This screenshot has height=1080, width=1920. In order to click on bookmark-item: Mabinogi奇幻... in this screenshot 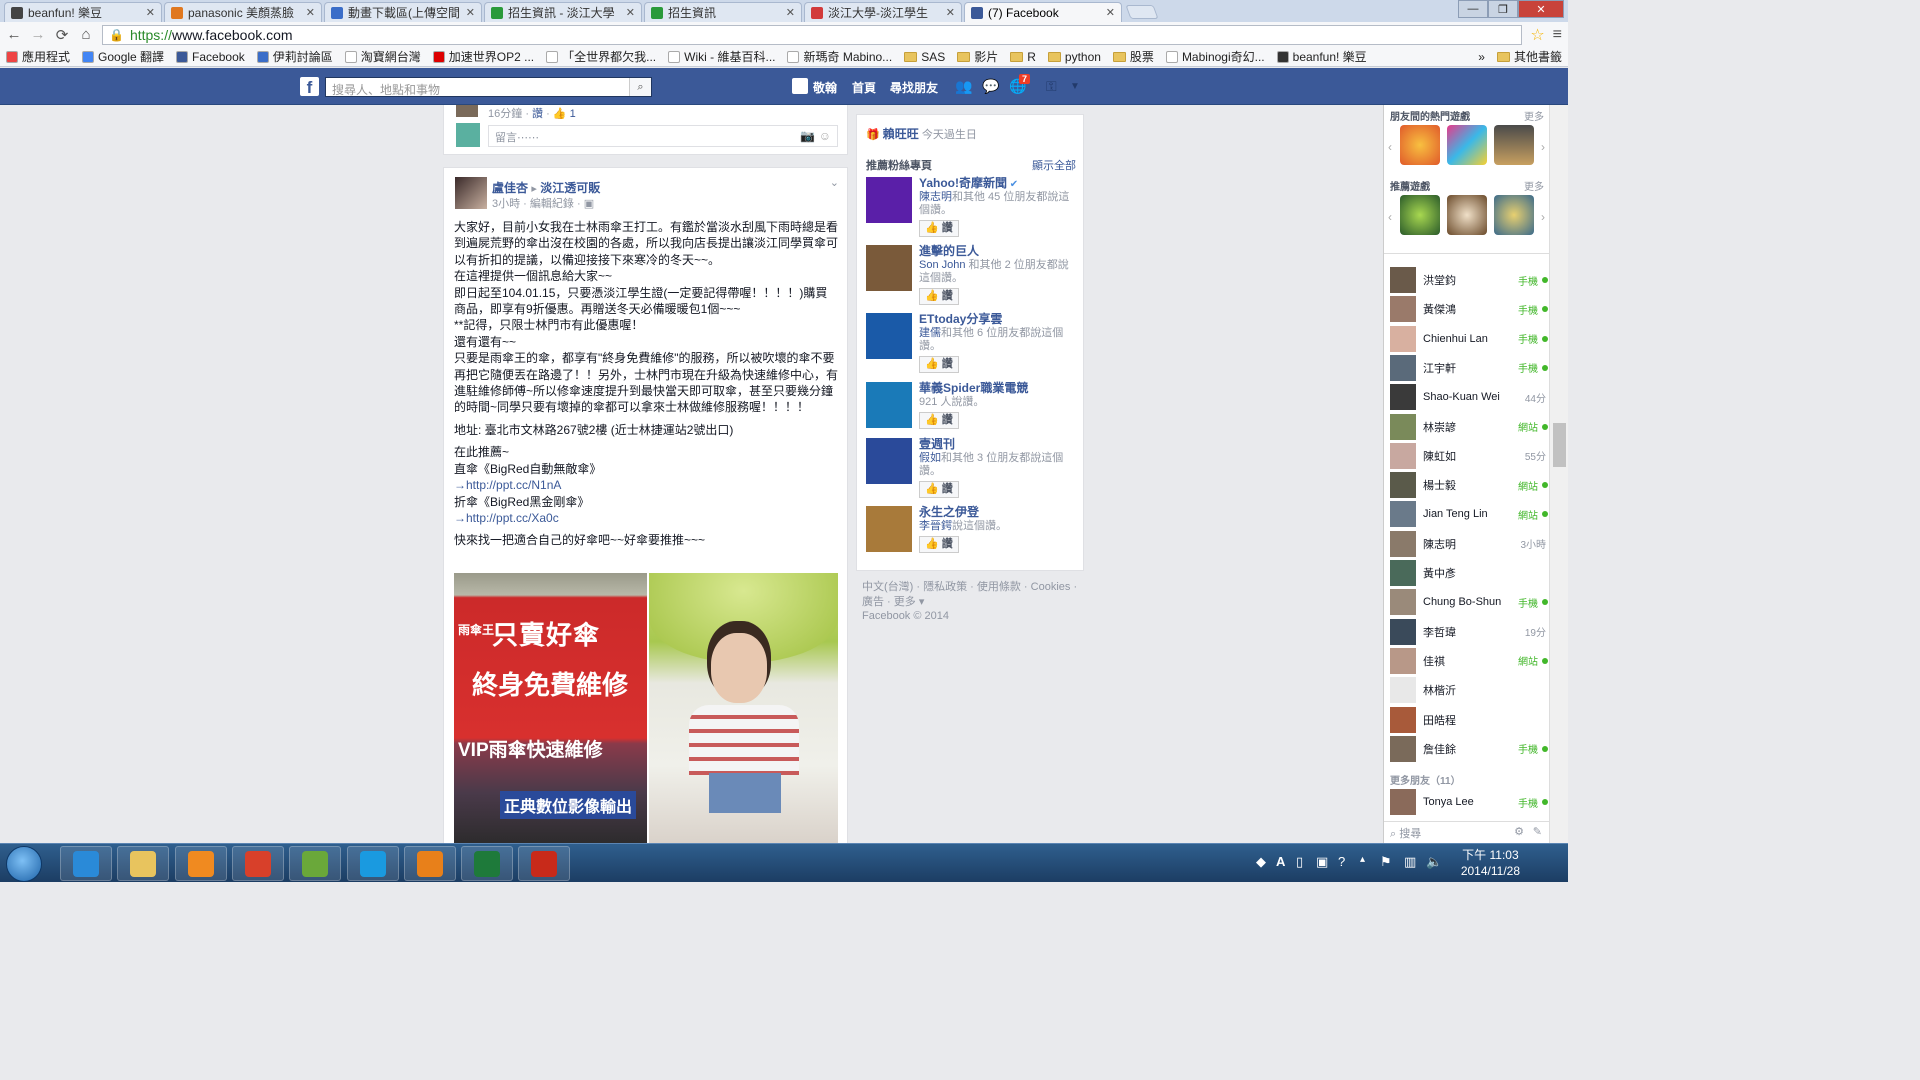, I will do `click(1215, 56)`.